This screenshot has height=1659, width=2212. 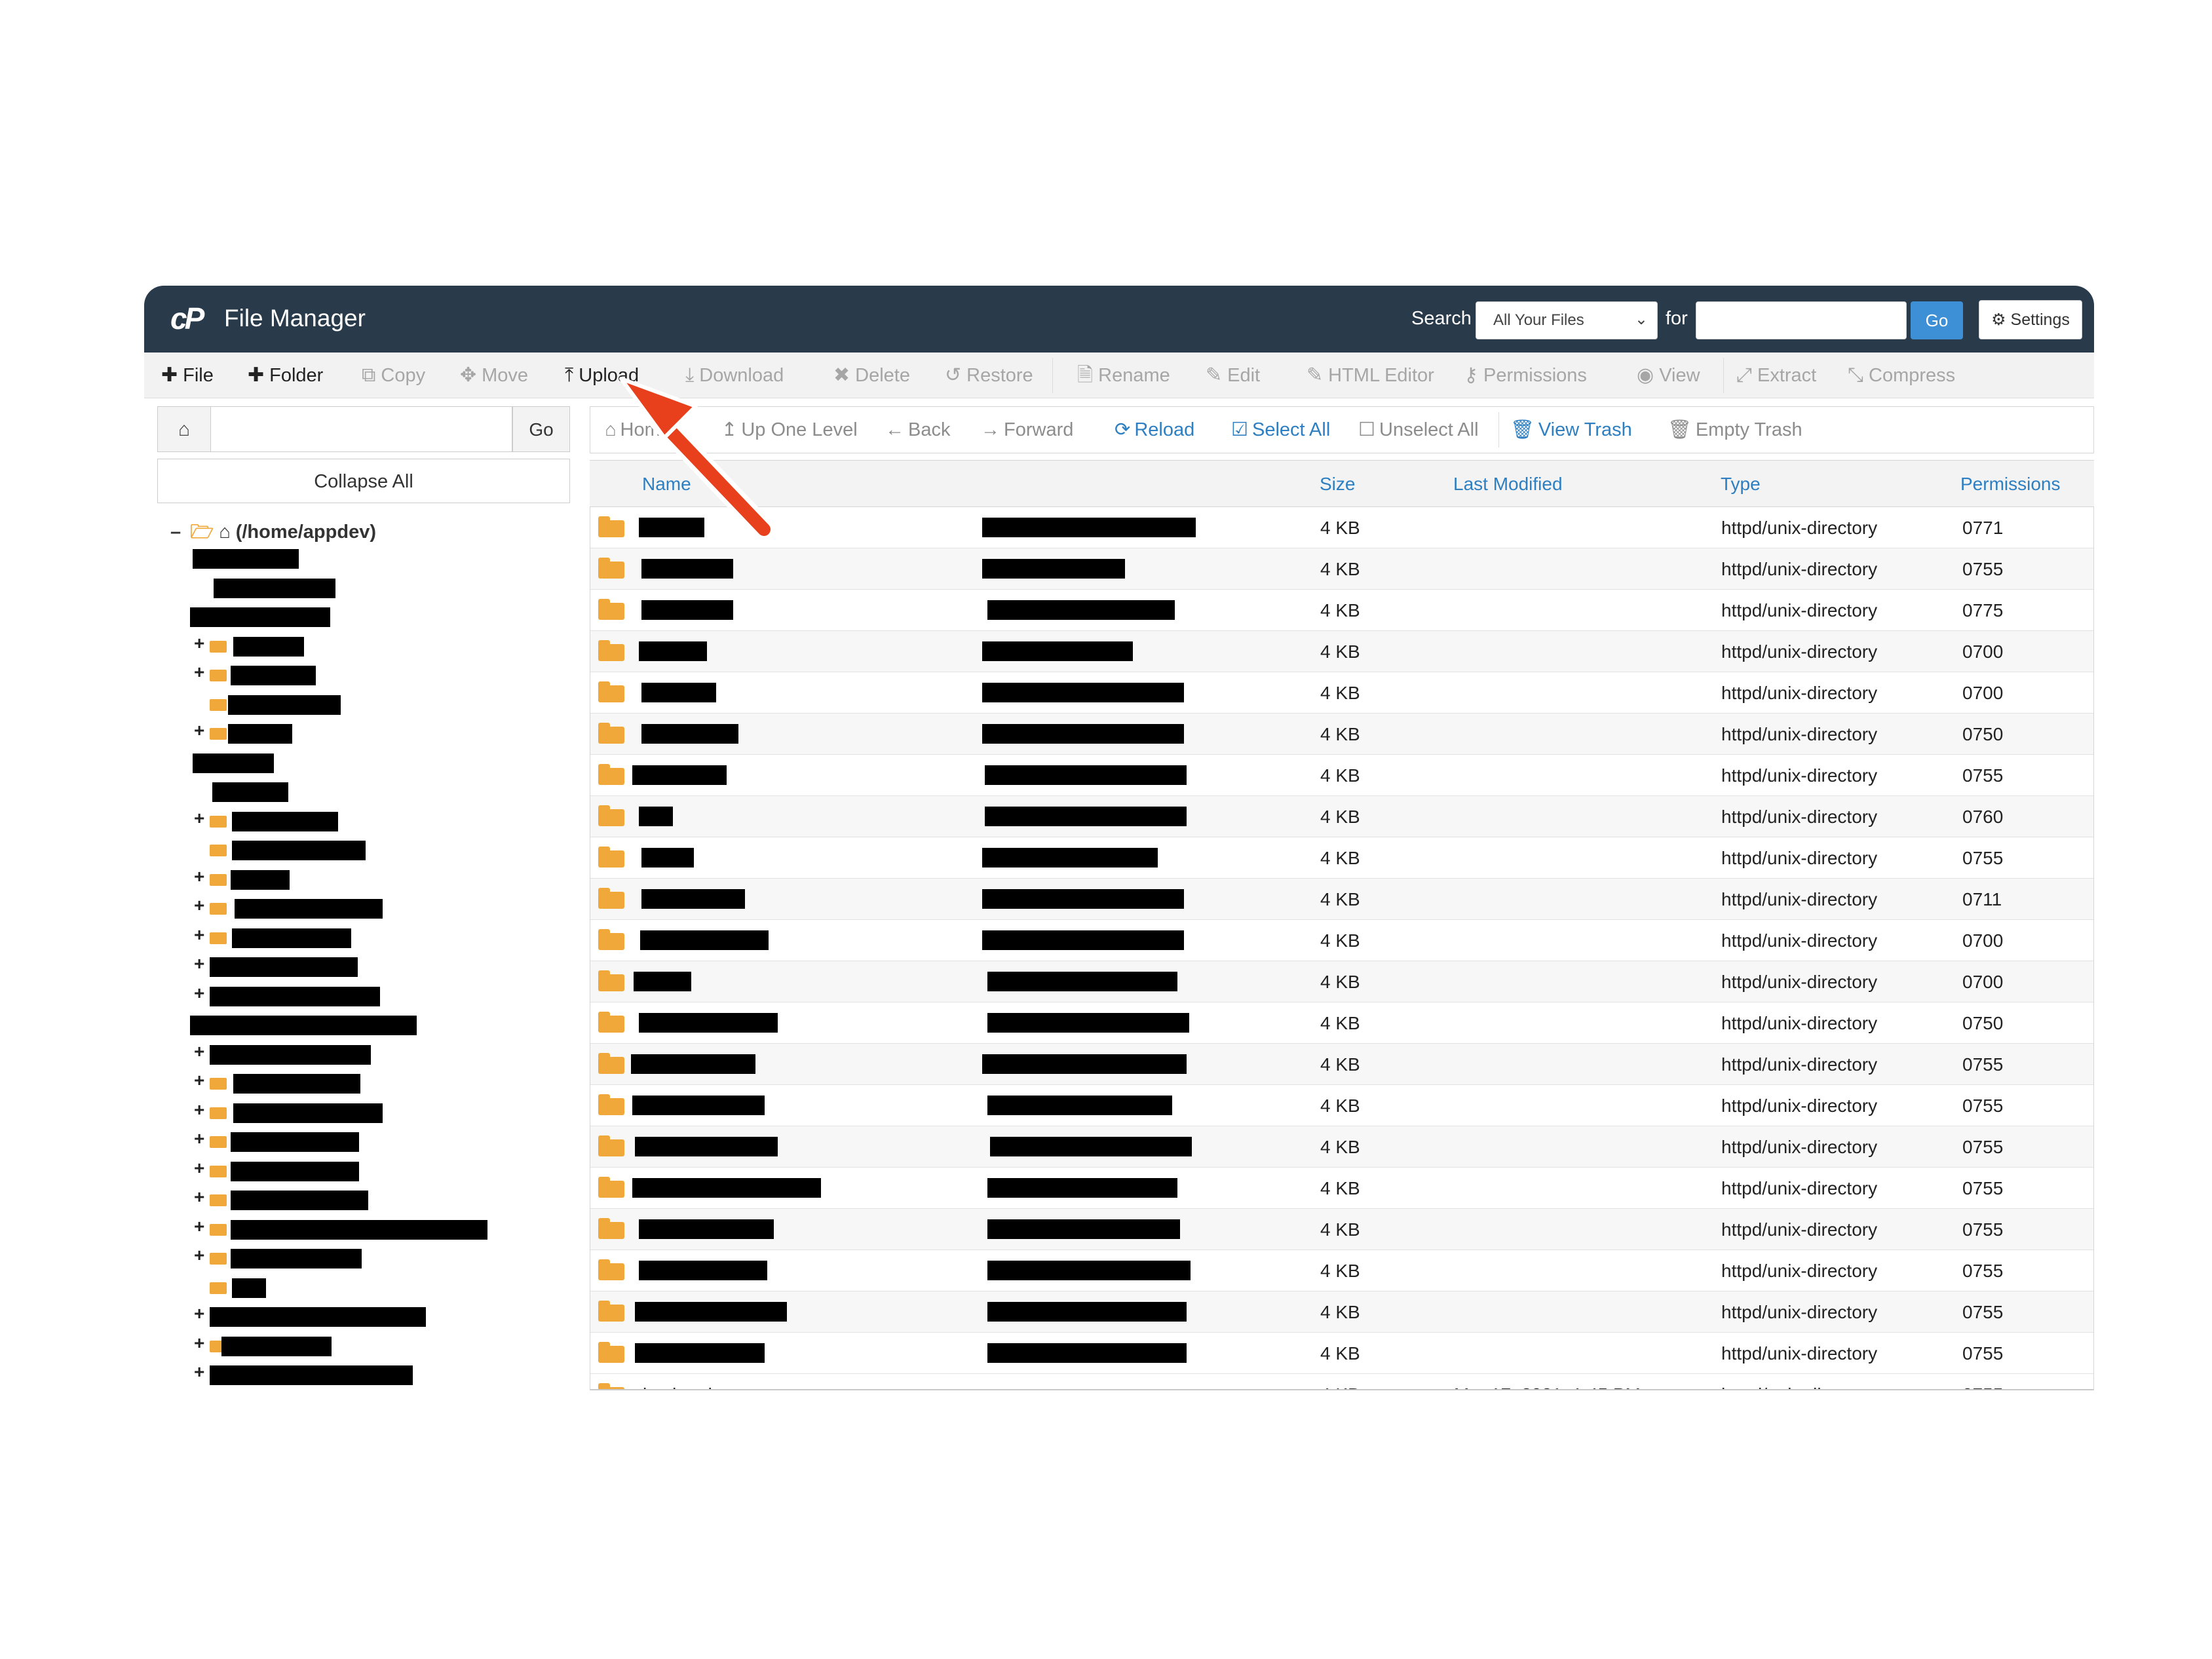 What do you see at coordinates (273, 532) in the screenshot?
I see `tree-root: – 🗁 ⌂ (/home/appdev)` at bounding box center [273, 532].